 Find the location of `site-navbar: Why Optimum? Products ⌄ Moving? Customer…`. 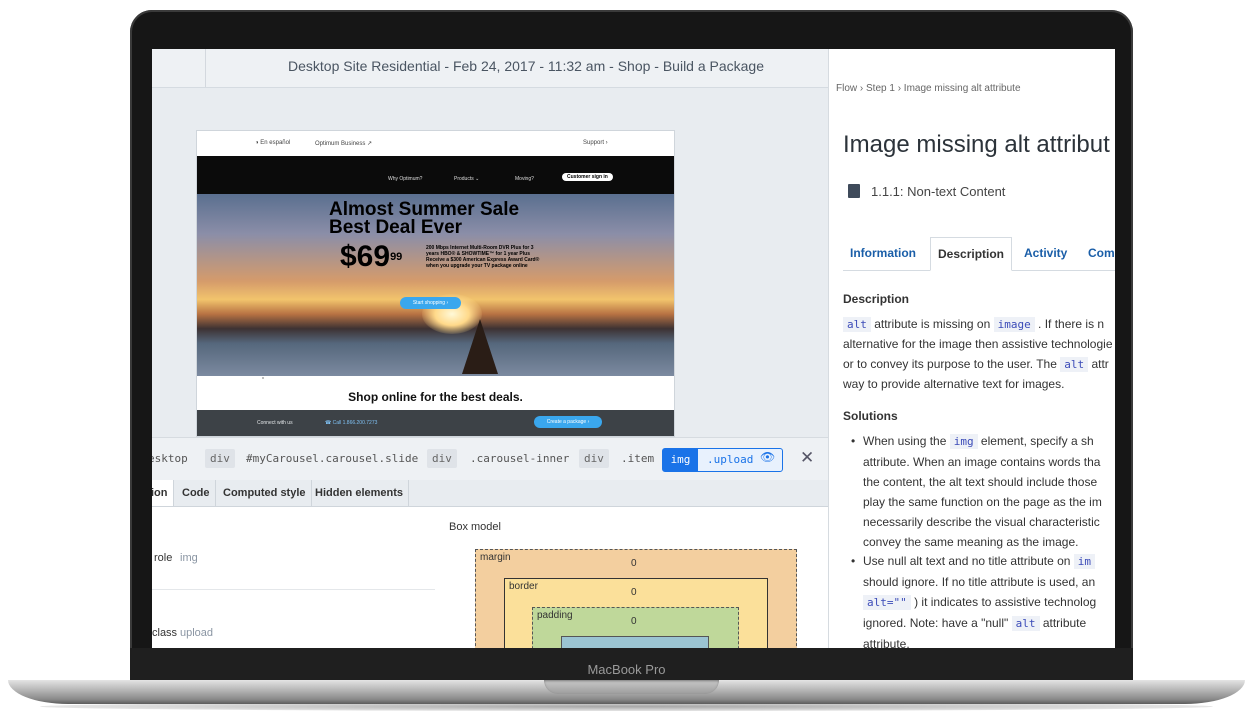

site-navbar: Why Optimum? Products ⌄ Moving? Customer… is located at coordinates (435, 175).